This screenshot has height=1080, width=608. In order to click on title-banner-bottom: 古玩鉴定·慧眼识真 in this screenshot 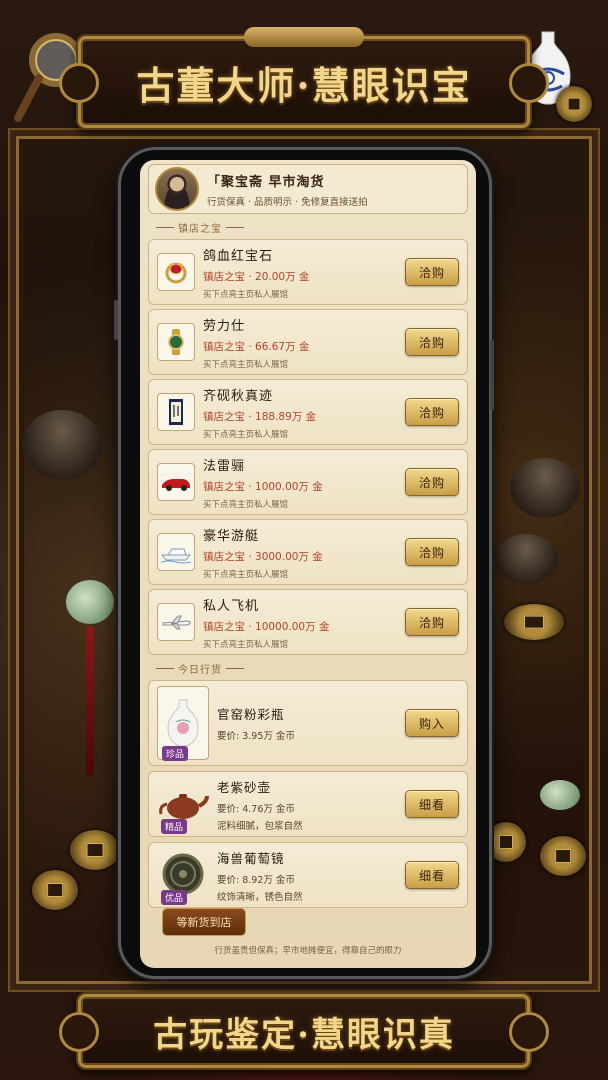, I will do `click(304, 1031)`.